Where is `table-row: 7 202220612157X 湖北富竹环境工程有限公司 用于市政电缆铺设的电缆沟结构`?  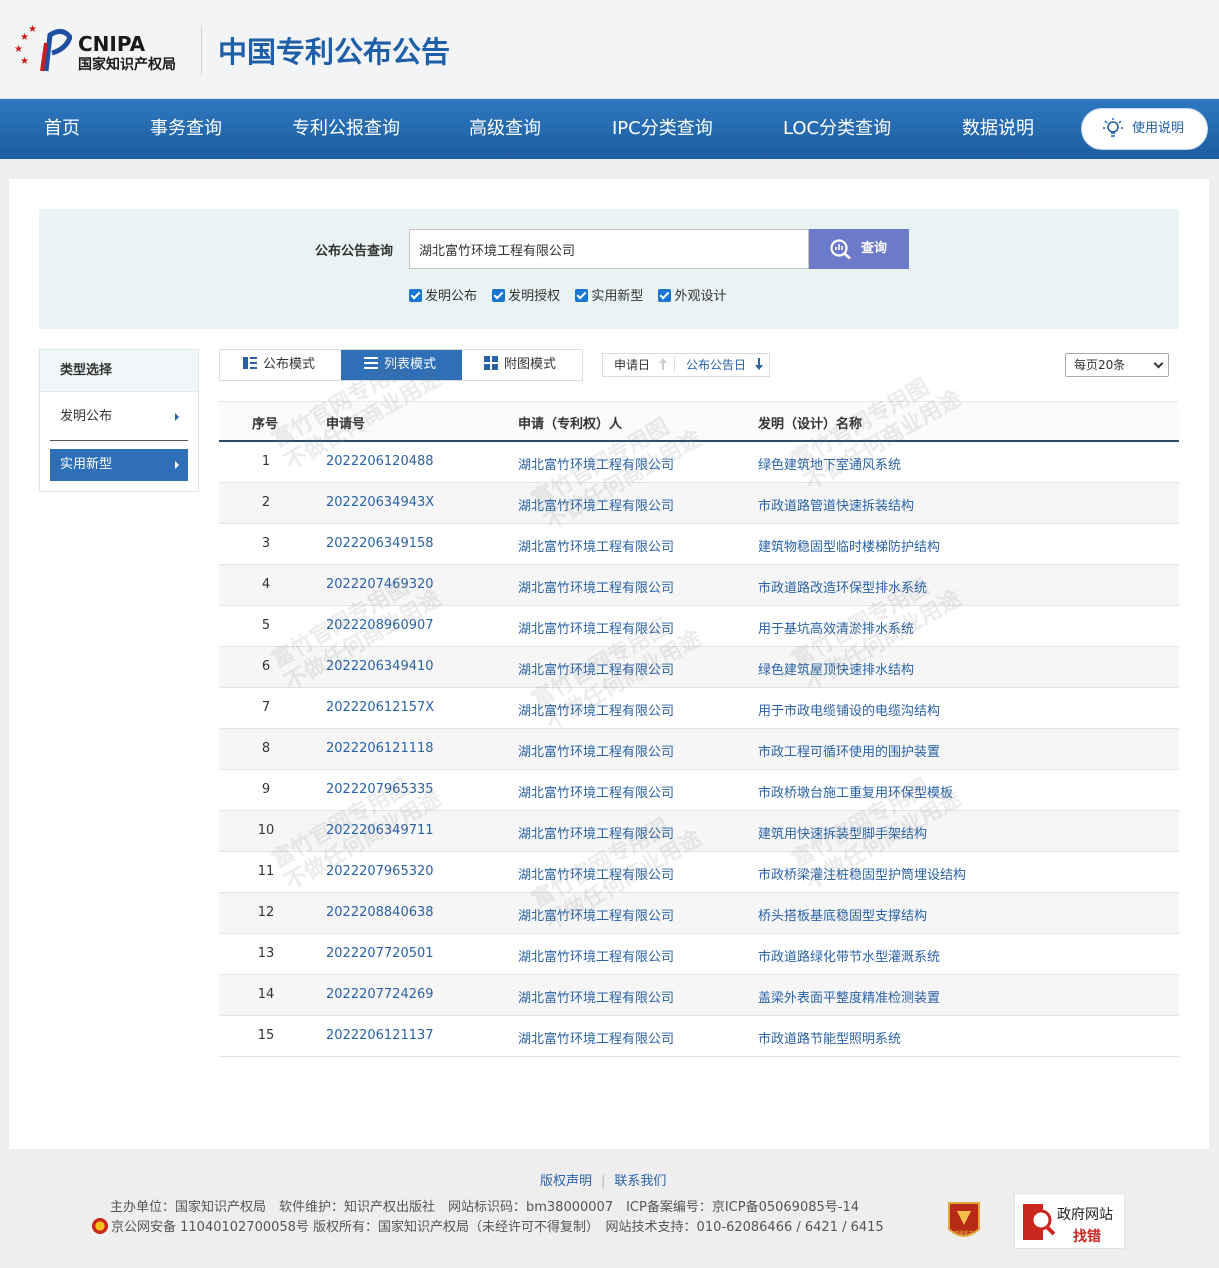
table-row: 7 202220612157X 湖北富竹环境工程有限公司 用于市政电缆铺设的电缆沟结构 is located at coordinates (699, 708).